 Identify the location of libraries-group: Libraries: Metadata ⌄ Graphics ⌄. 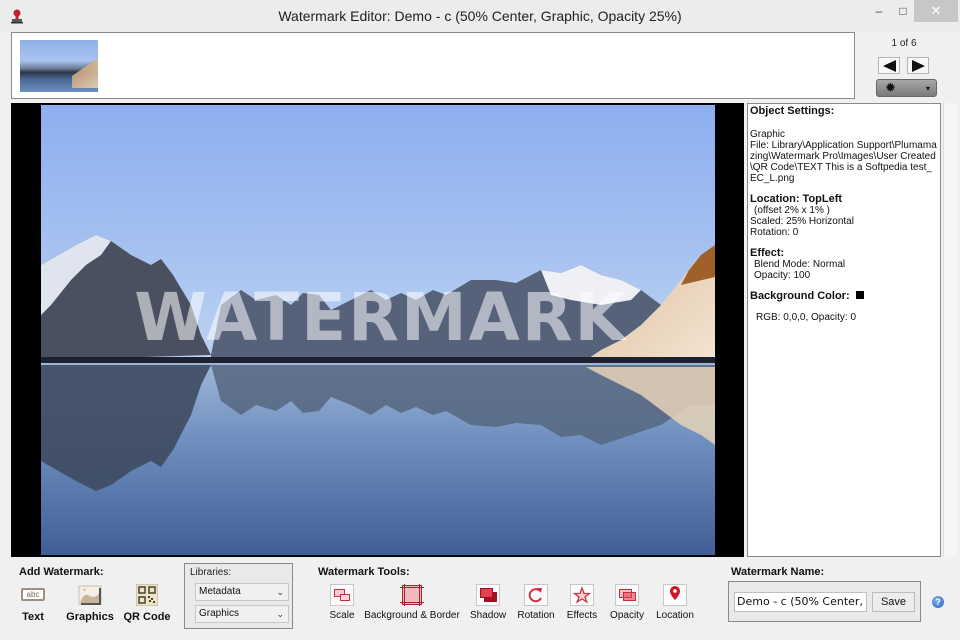
(238, 596).